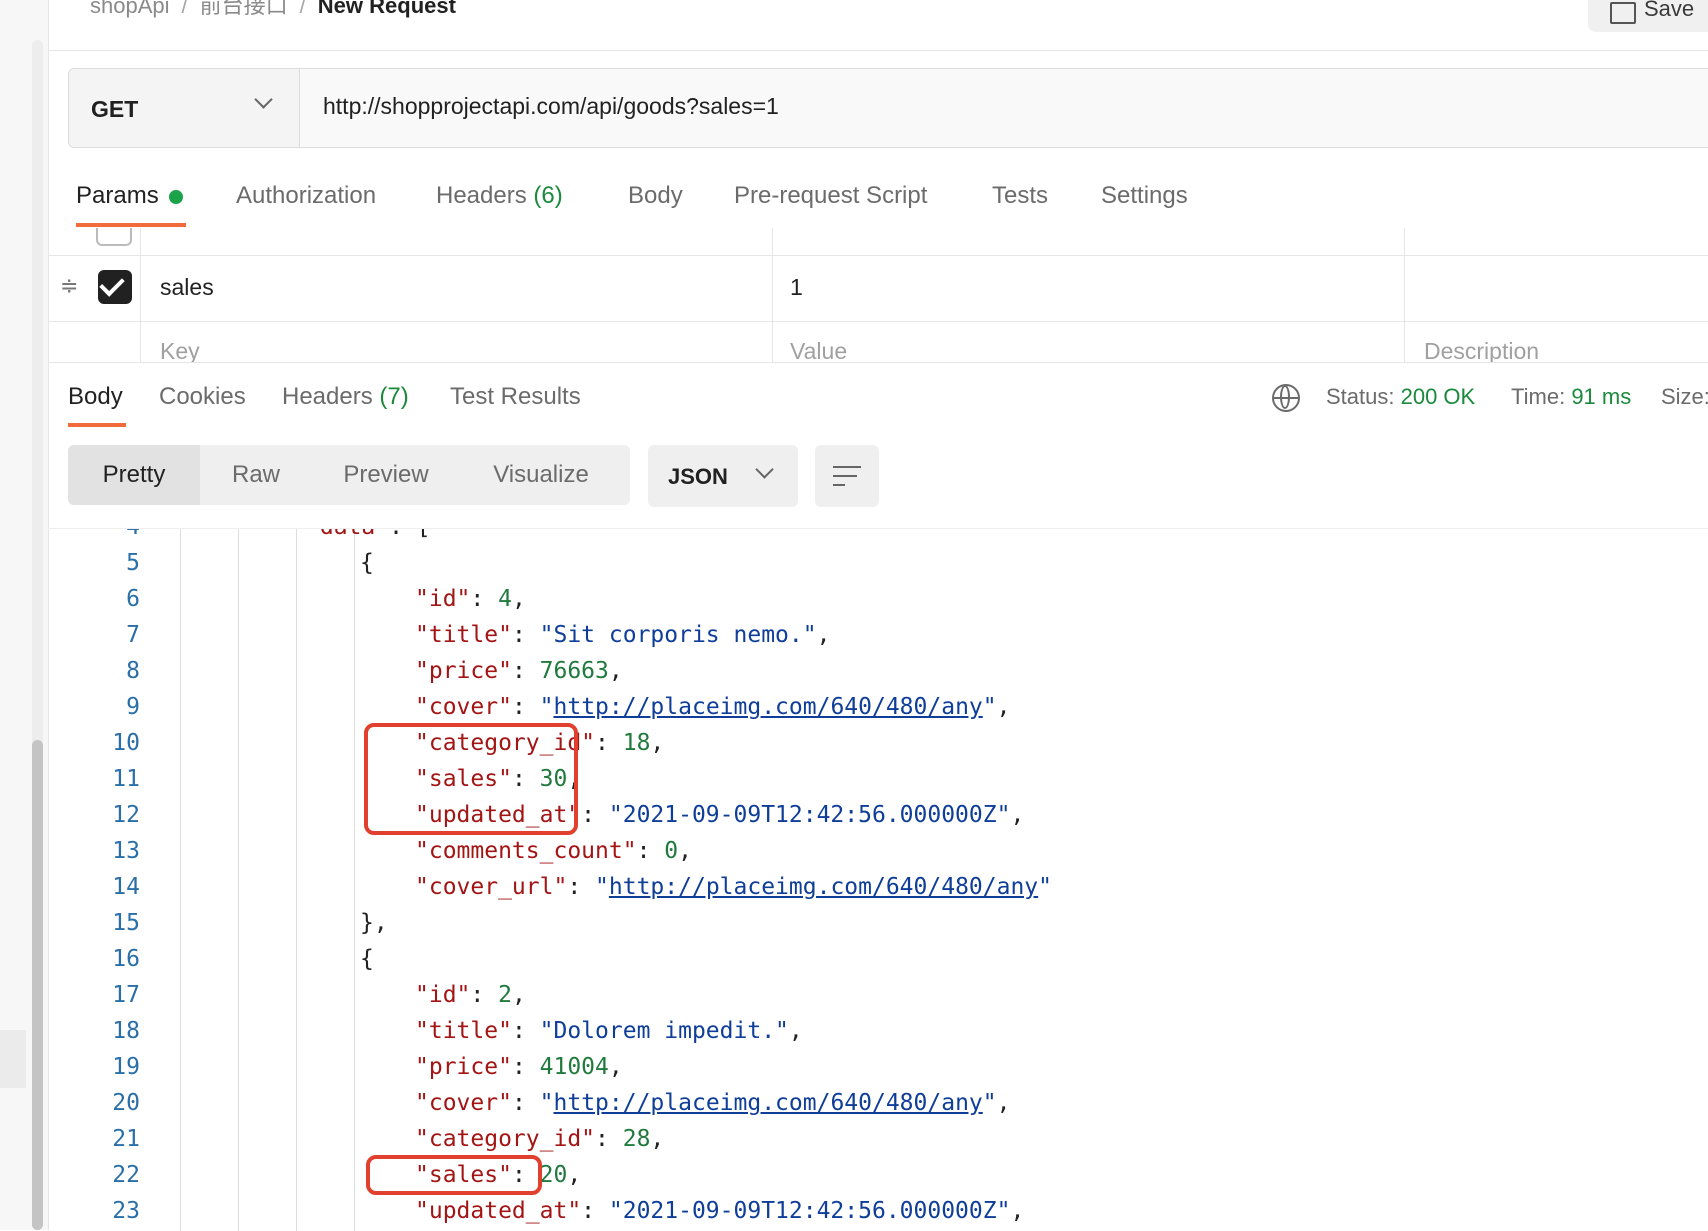 The image size is (1708, 1231). What do you see at coordinates (809, 1211) in the screenshot?
I see `json-token: "2021-09-09T12:42:56.000000Z"` at bounding box center [809, 1211].